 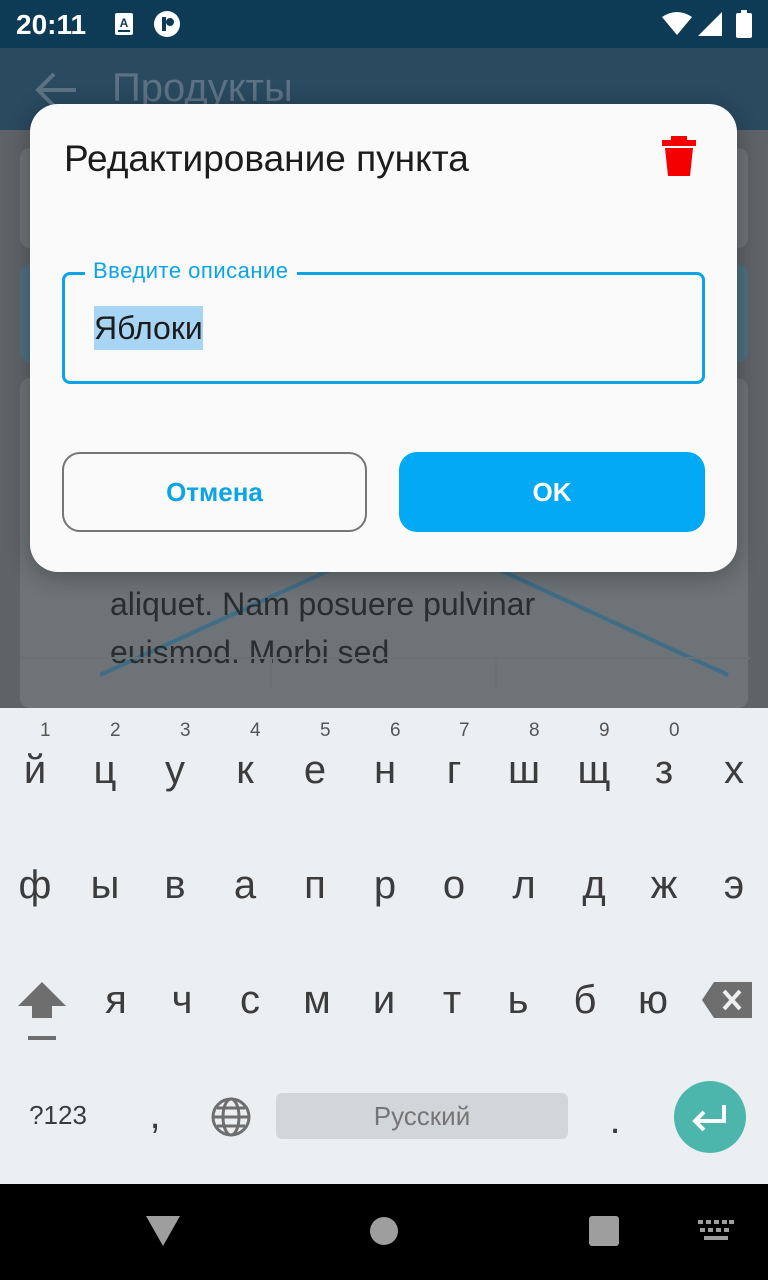 I want to click on key-label: у, so click(x=175, y=770).